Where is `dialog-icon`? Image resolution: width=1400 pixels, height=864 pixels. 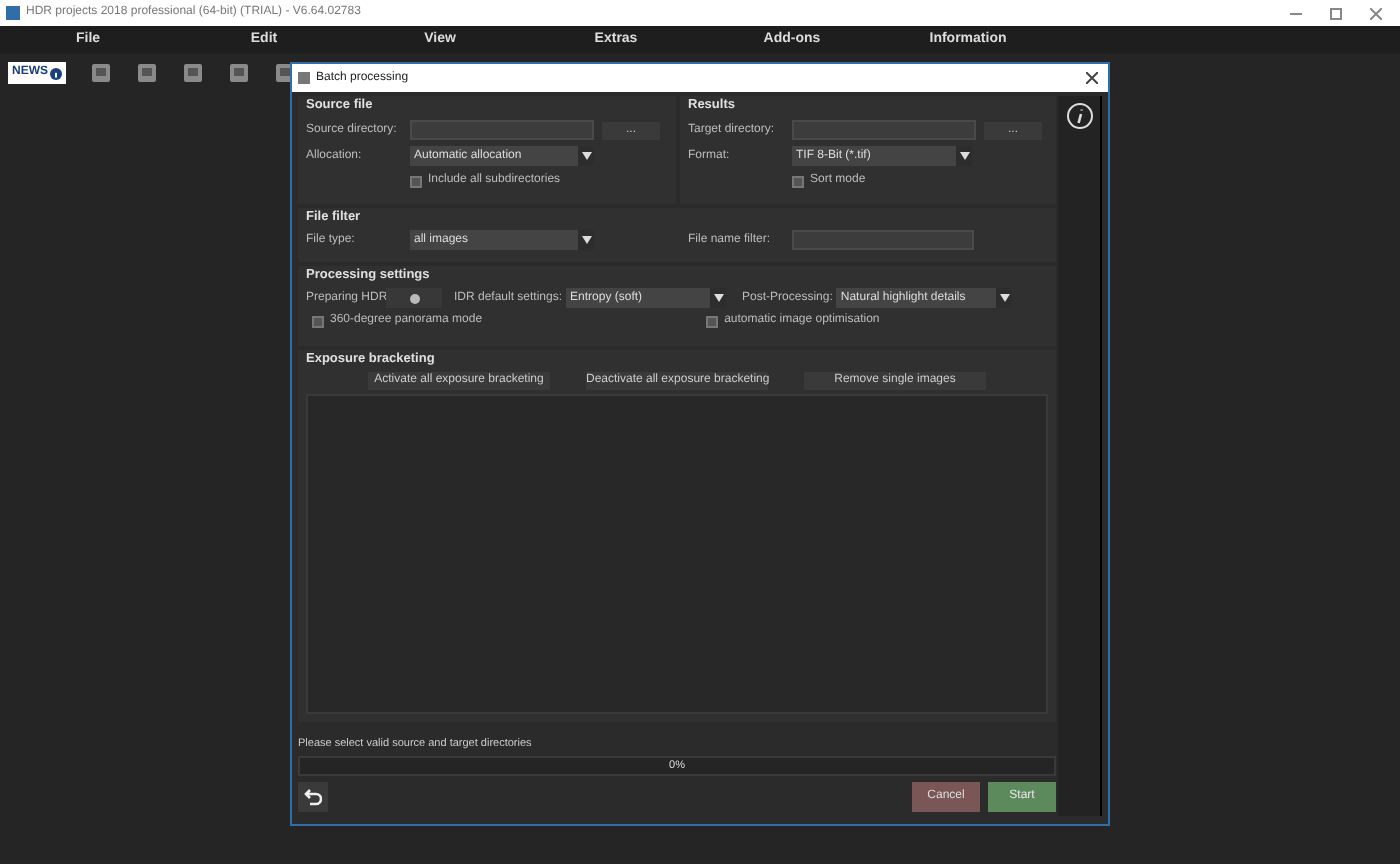 dialog-icon is located at coordinates (304, 78).